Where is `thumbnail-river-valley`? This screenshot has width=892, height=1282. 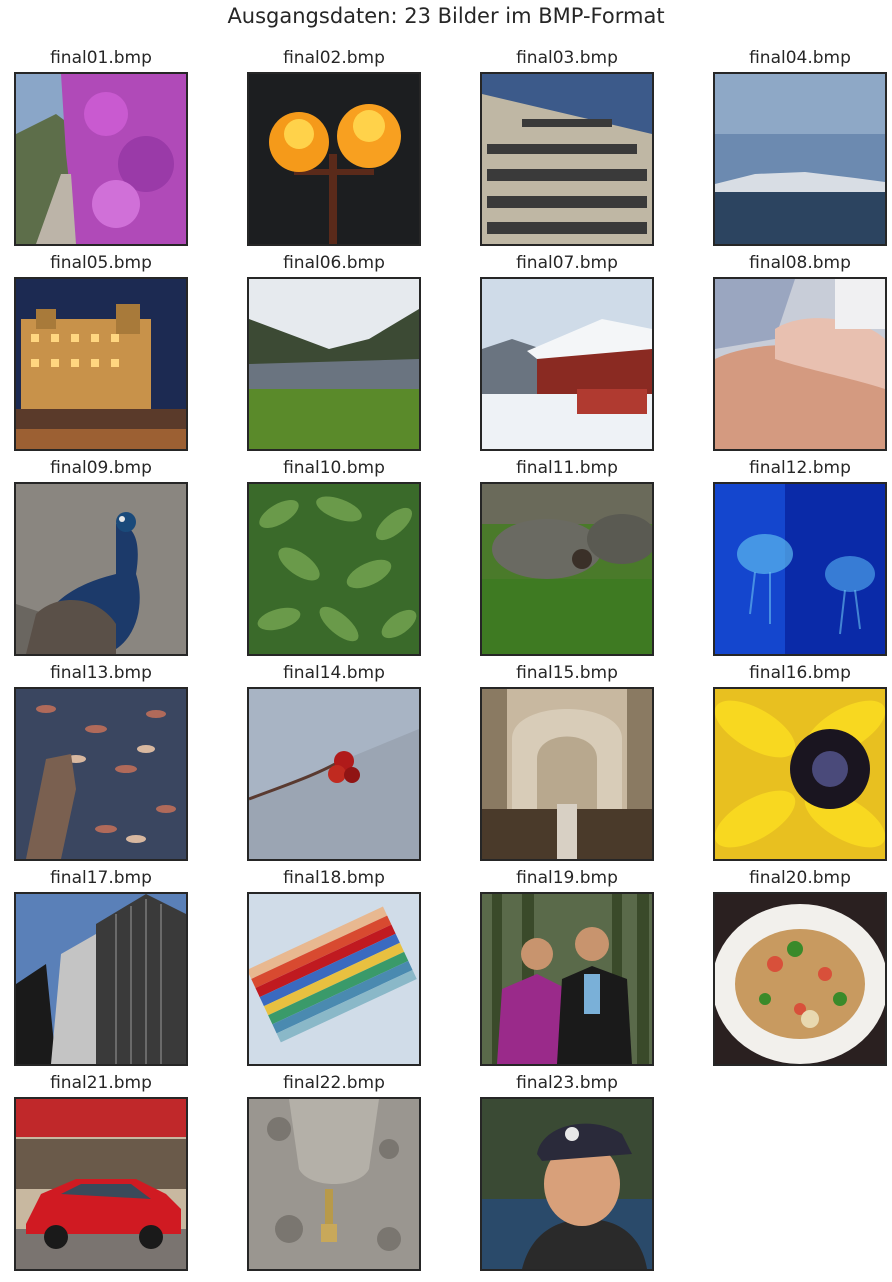
thumbnail-river-valley is located at coordinates (334, 364).